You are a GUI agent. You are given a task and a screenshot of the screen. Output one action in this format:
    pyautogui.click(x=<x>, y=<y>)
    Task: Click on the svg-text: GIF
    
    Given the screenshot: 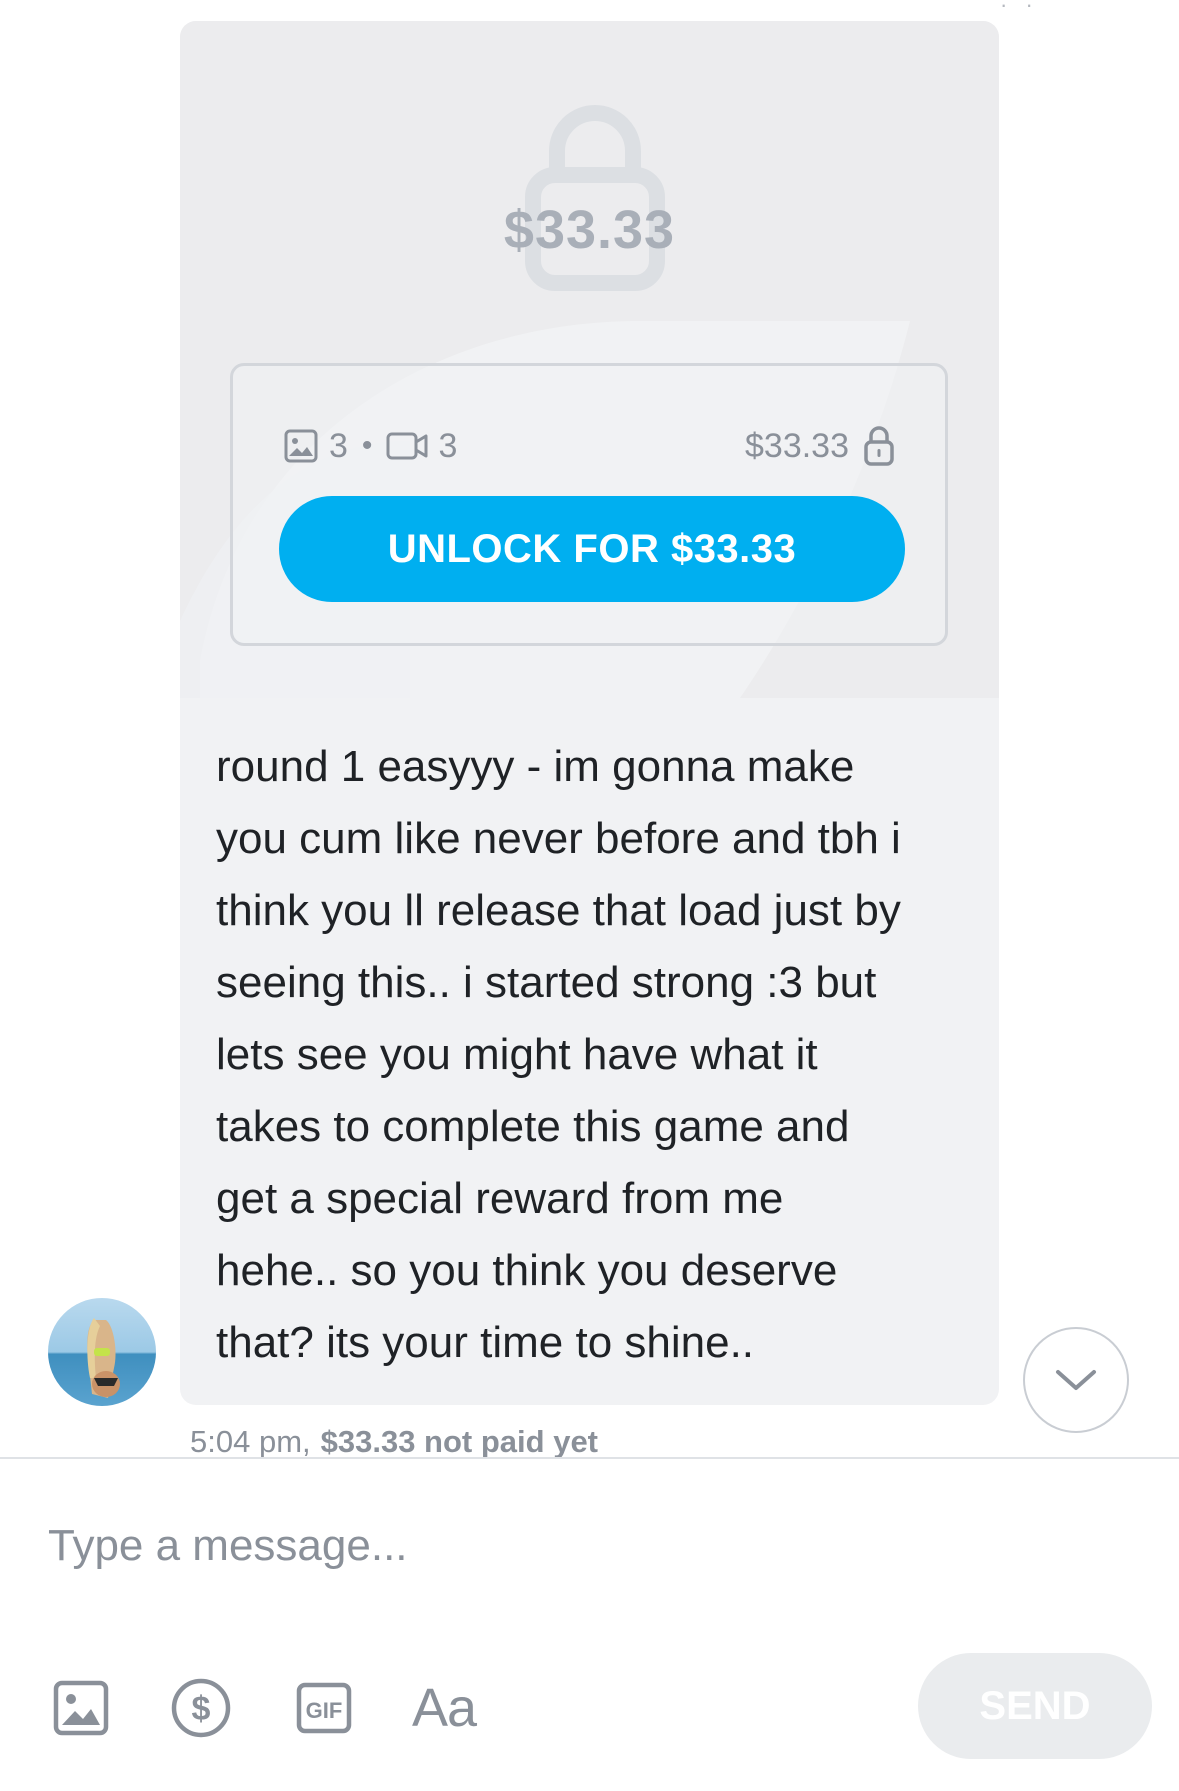 What is the action you would take?
    pyautogui.click(x=324, y=1710)
    